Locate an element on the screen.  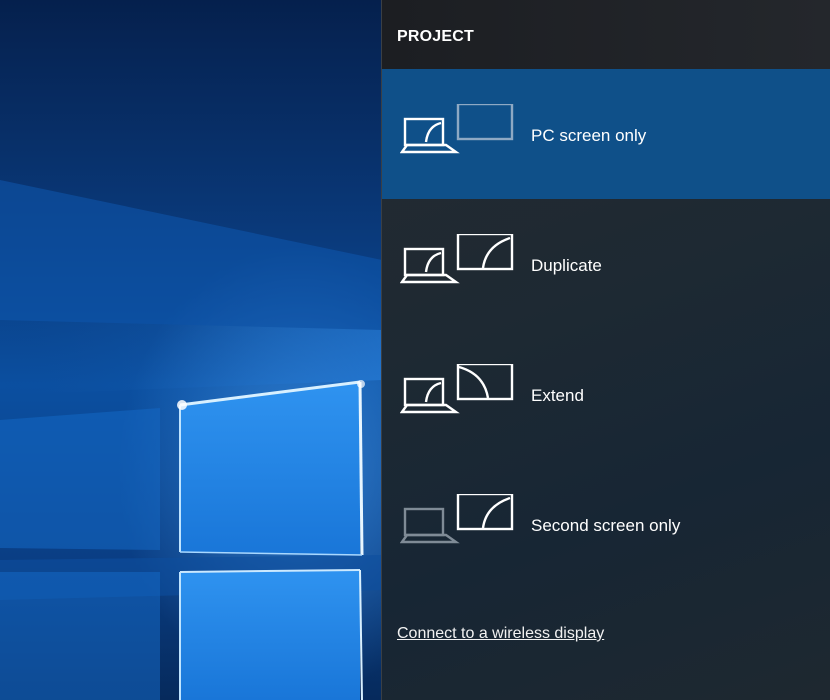
option-pc-screen-only: PC screen only is located at coordinates (606, 134).